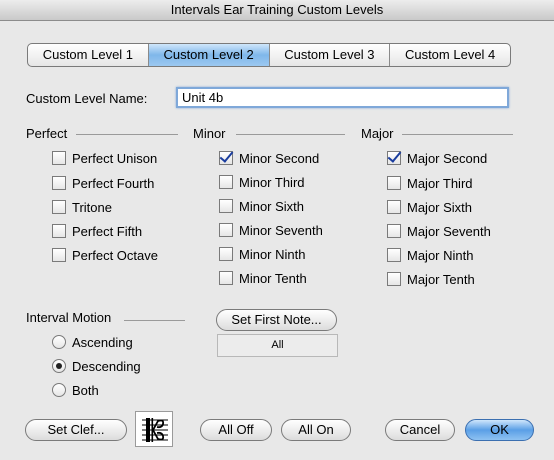 The image size is (554, 460). Describe the element at coordinates (440, 255) in the screenshot. I see `checkbox-label: Major Ninth` at that location.